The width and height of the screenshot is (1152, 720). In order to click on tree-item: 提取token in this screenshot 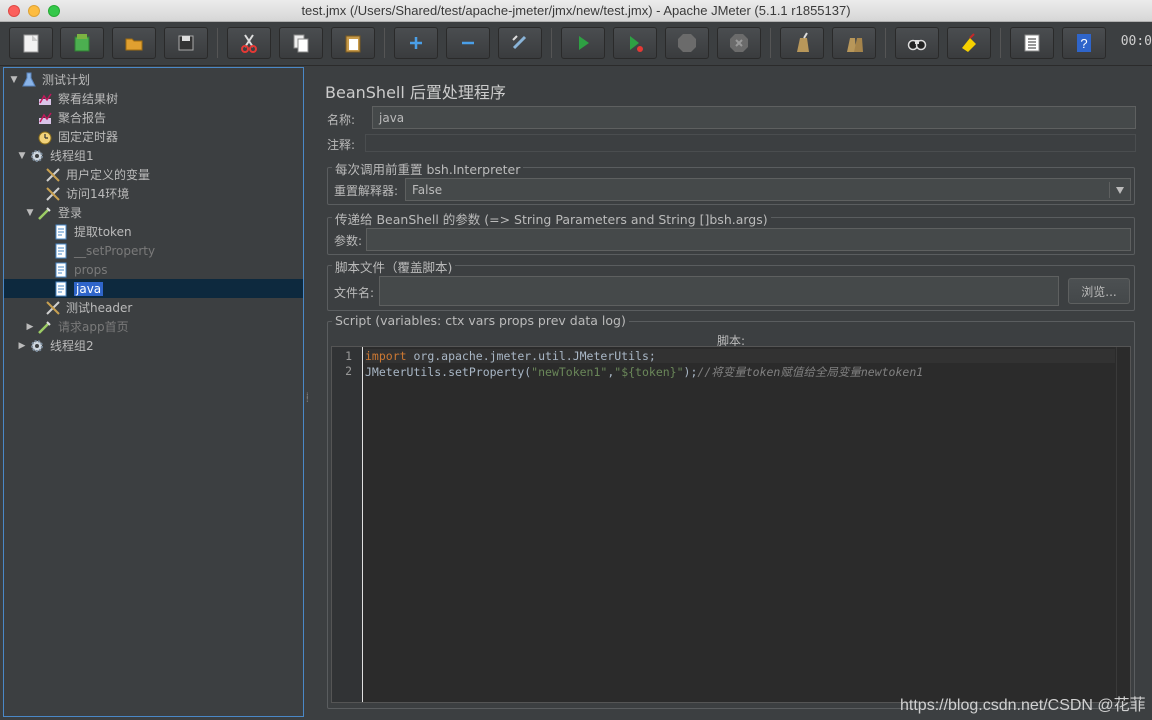, I will do `click(153, 231)`.